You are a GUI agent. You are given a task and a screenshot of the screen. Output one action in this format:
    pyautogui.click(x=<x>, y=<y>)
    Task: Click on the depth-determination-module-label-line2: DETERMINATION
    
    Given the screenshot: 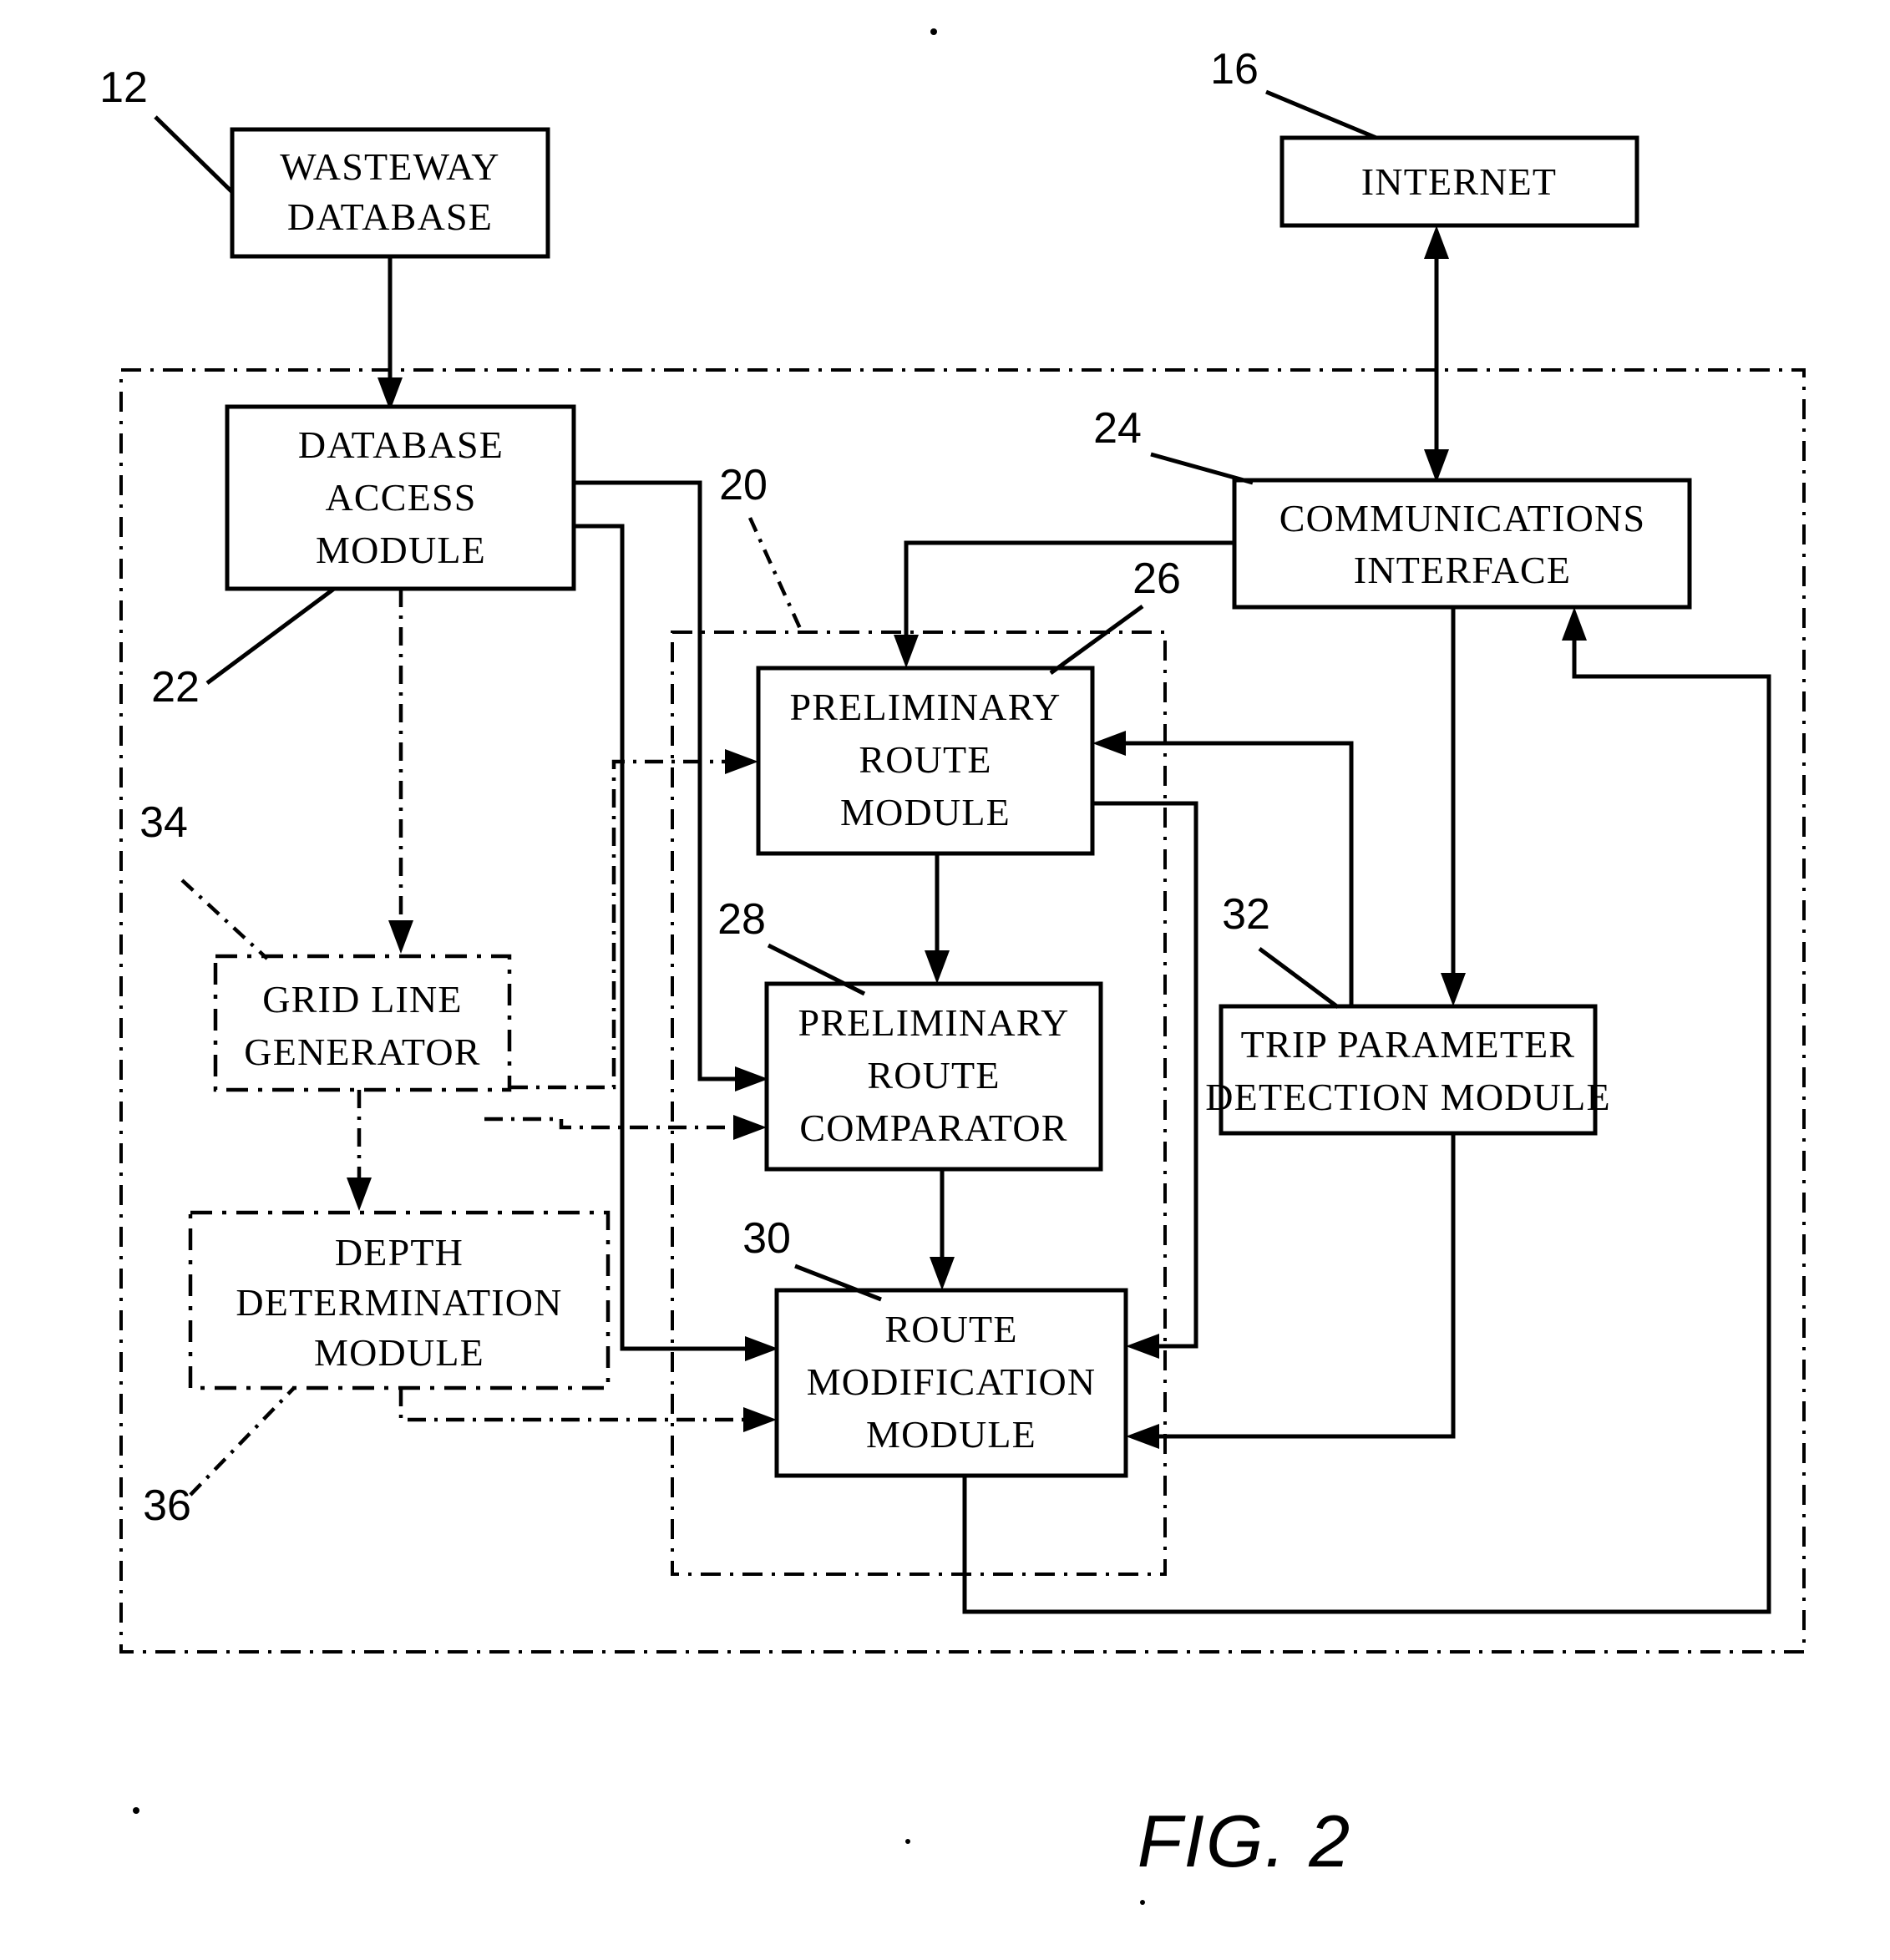 What is the action you would take?
    pyautogui.click(x=399, y=1302)
    